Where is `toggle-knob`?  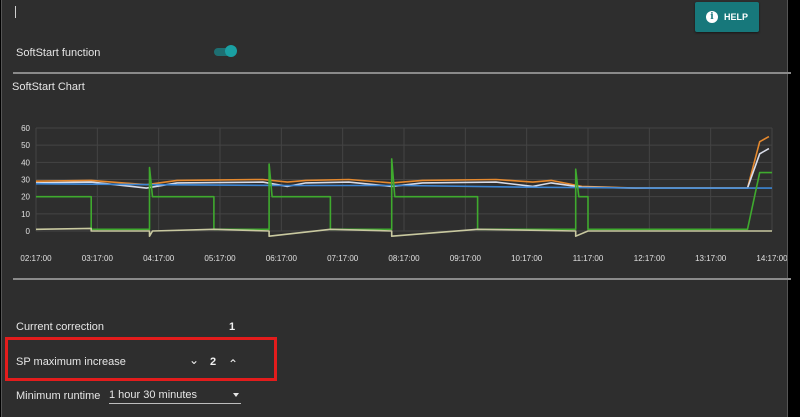 toggle-knob is located at coordinates (231, 51).